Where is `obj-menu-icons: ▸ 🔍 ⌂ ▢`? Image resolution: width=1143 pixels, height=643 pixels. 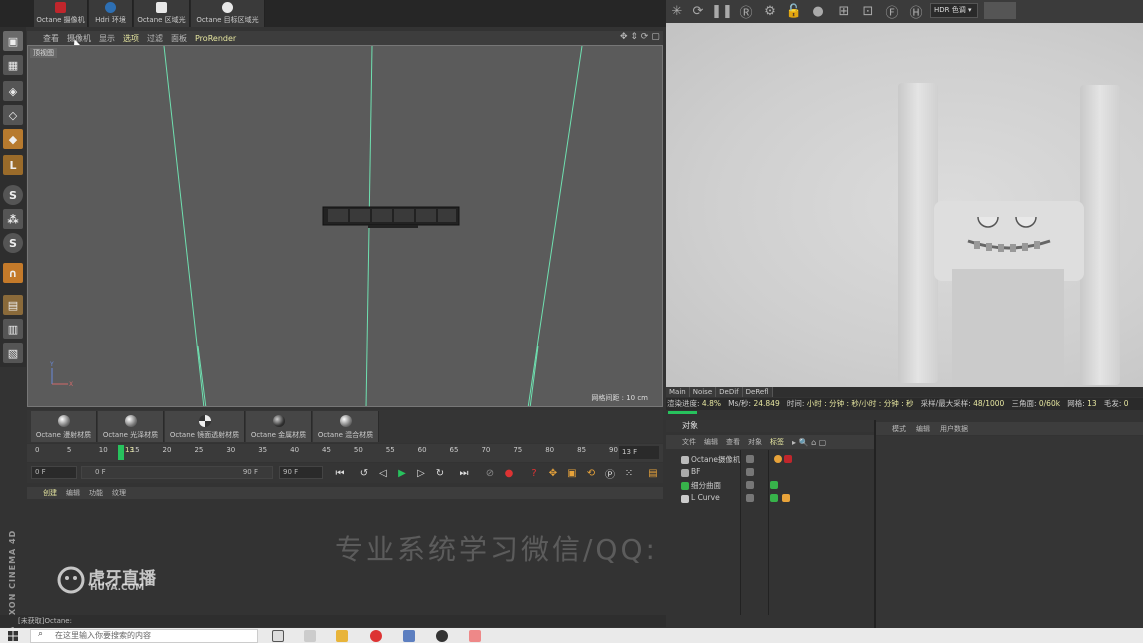
obj-menu-icons: ▸ 🔍 ⌂ ▢ is located at coordinates (809, 442).